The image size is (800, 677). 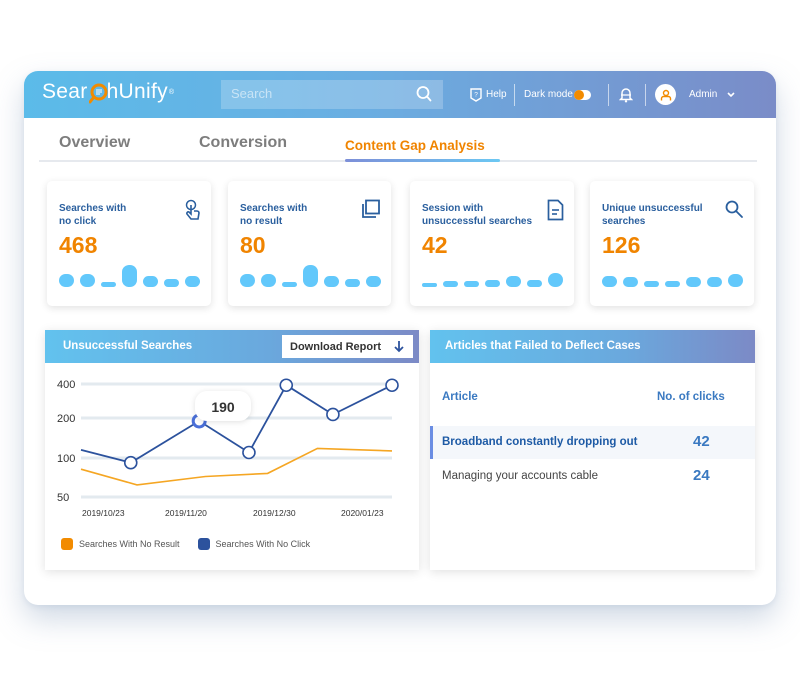 I want to click on card-title: Session with unsuccessful searches, so click(x=477, y=215).